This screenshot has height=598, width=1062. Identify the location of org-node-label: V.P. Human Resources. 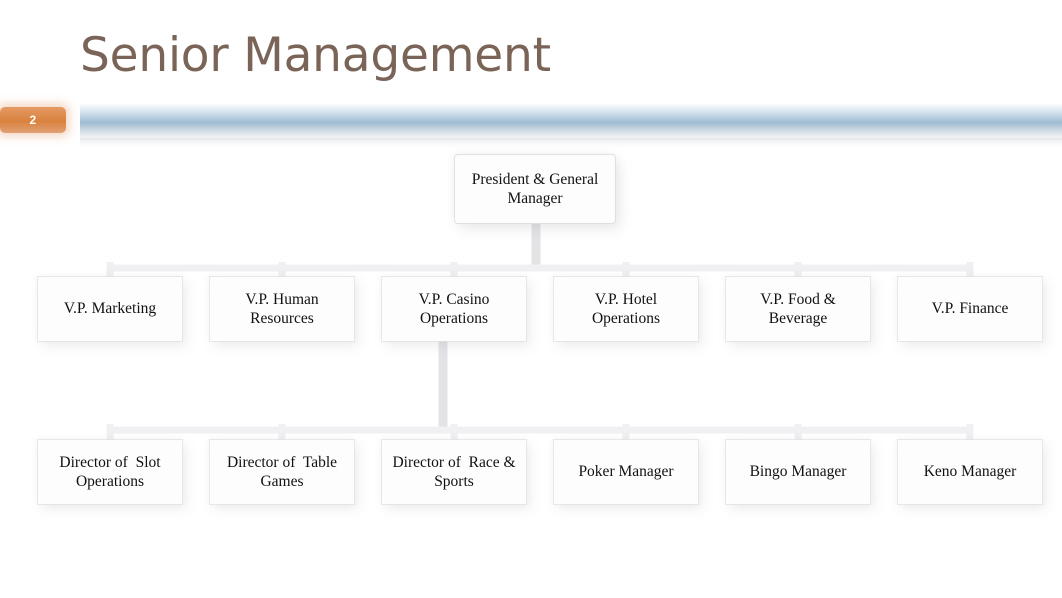
(284, 308).